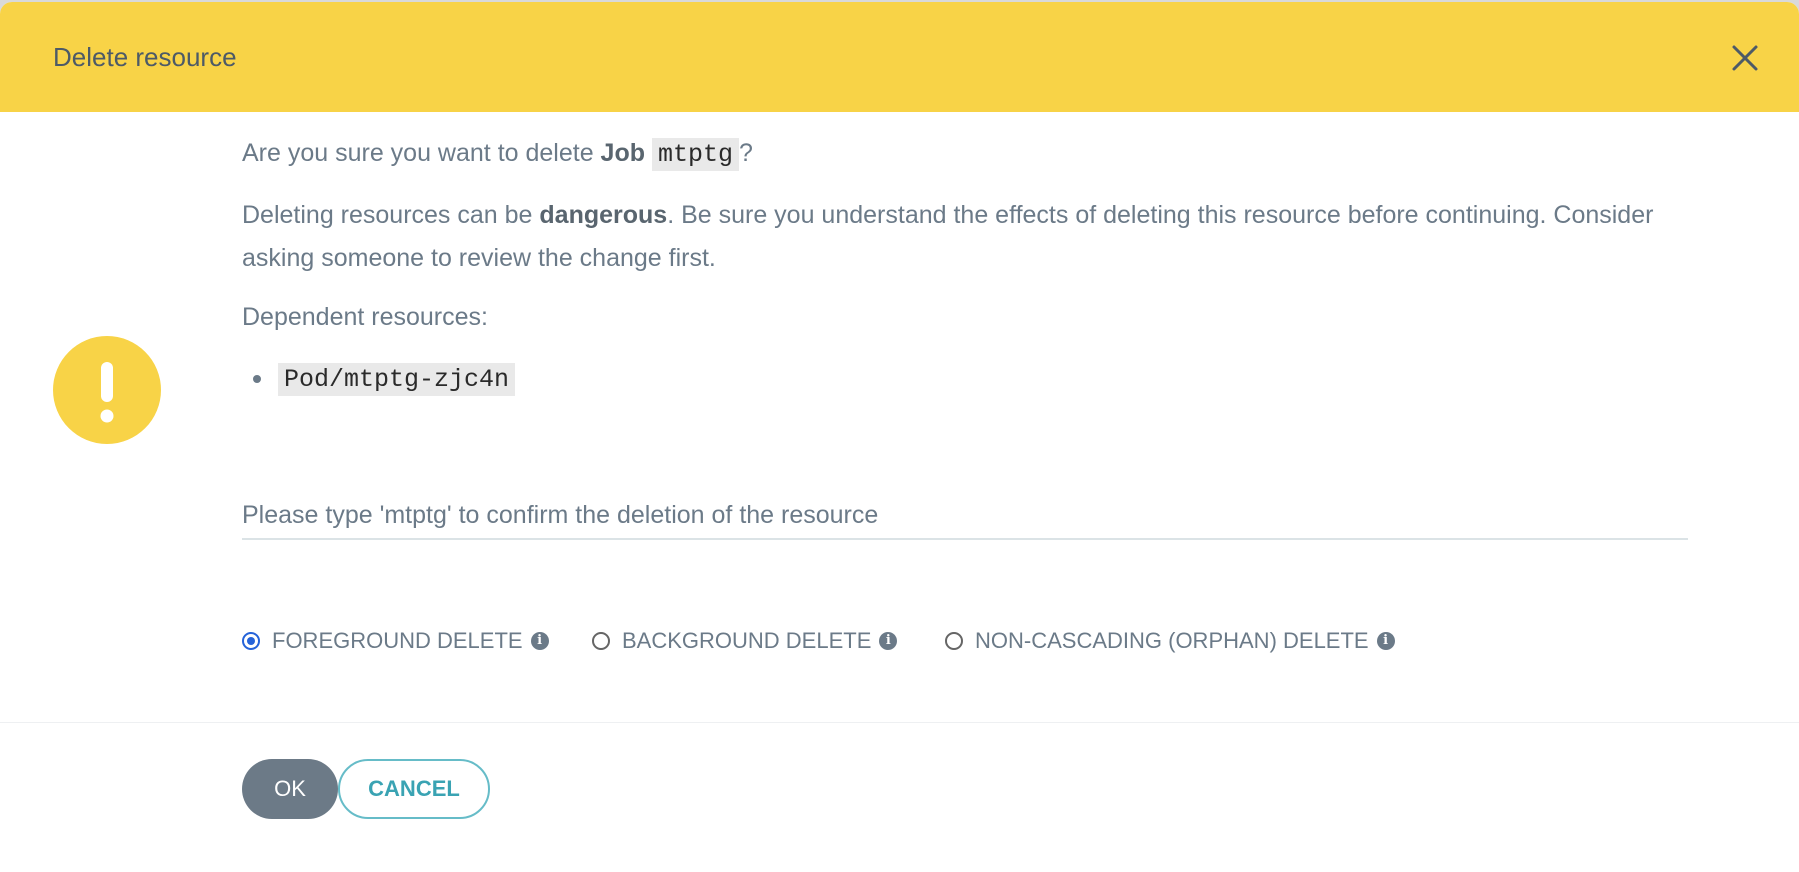 The width and height of the screenshot is (1799, 872). Describe the element at coordinates (251, 641) in the screenshot. I see `radio-button-checked` at that location.